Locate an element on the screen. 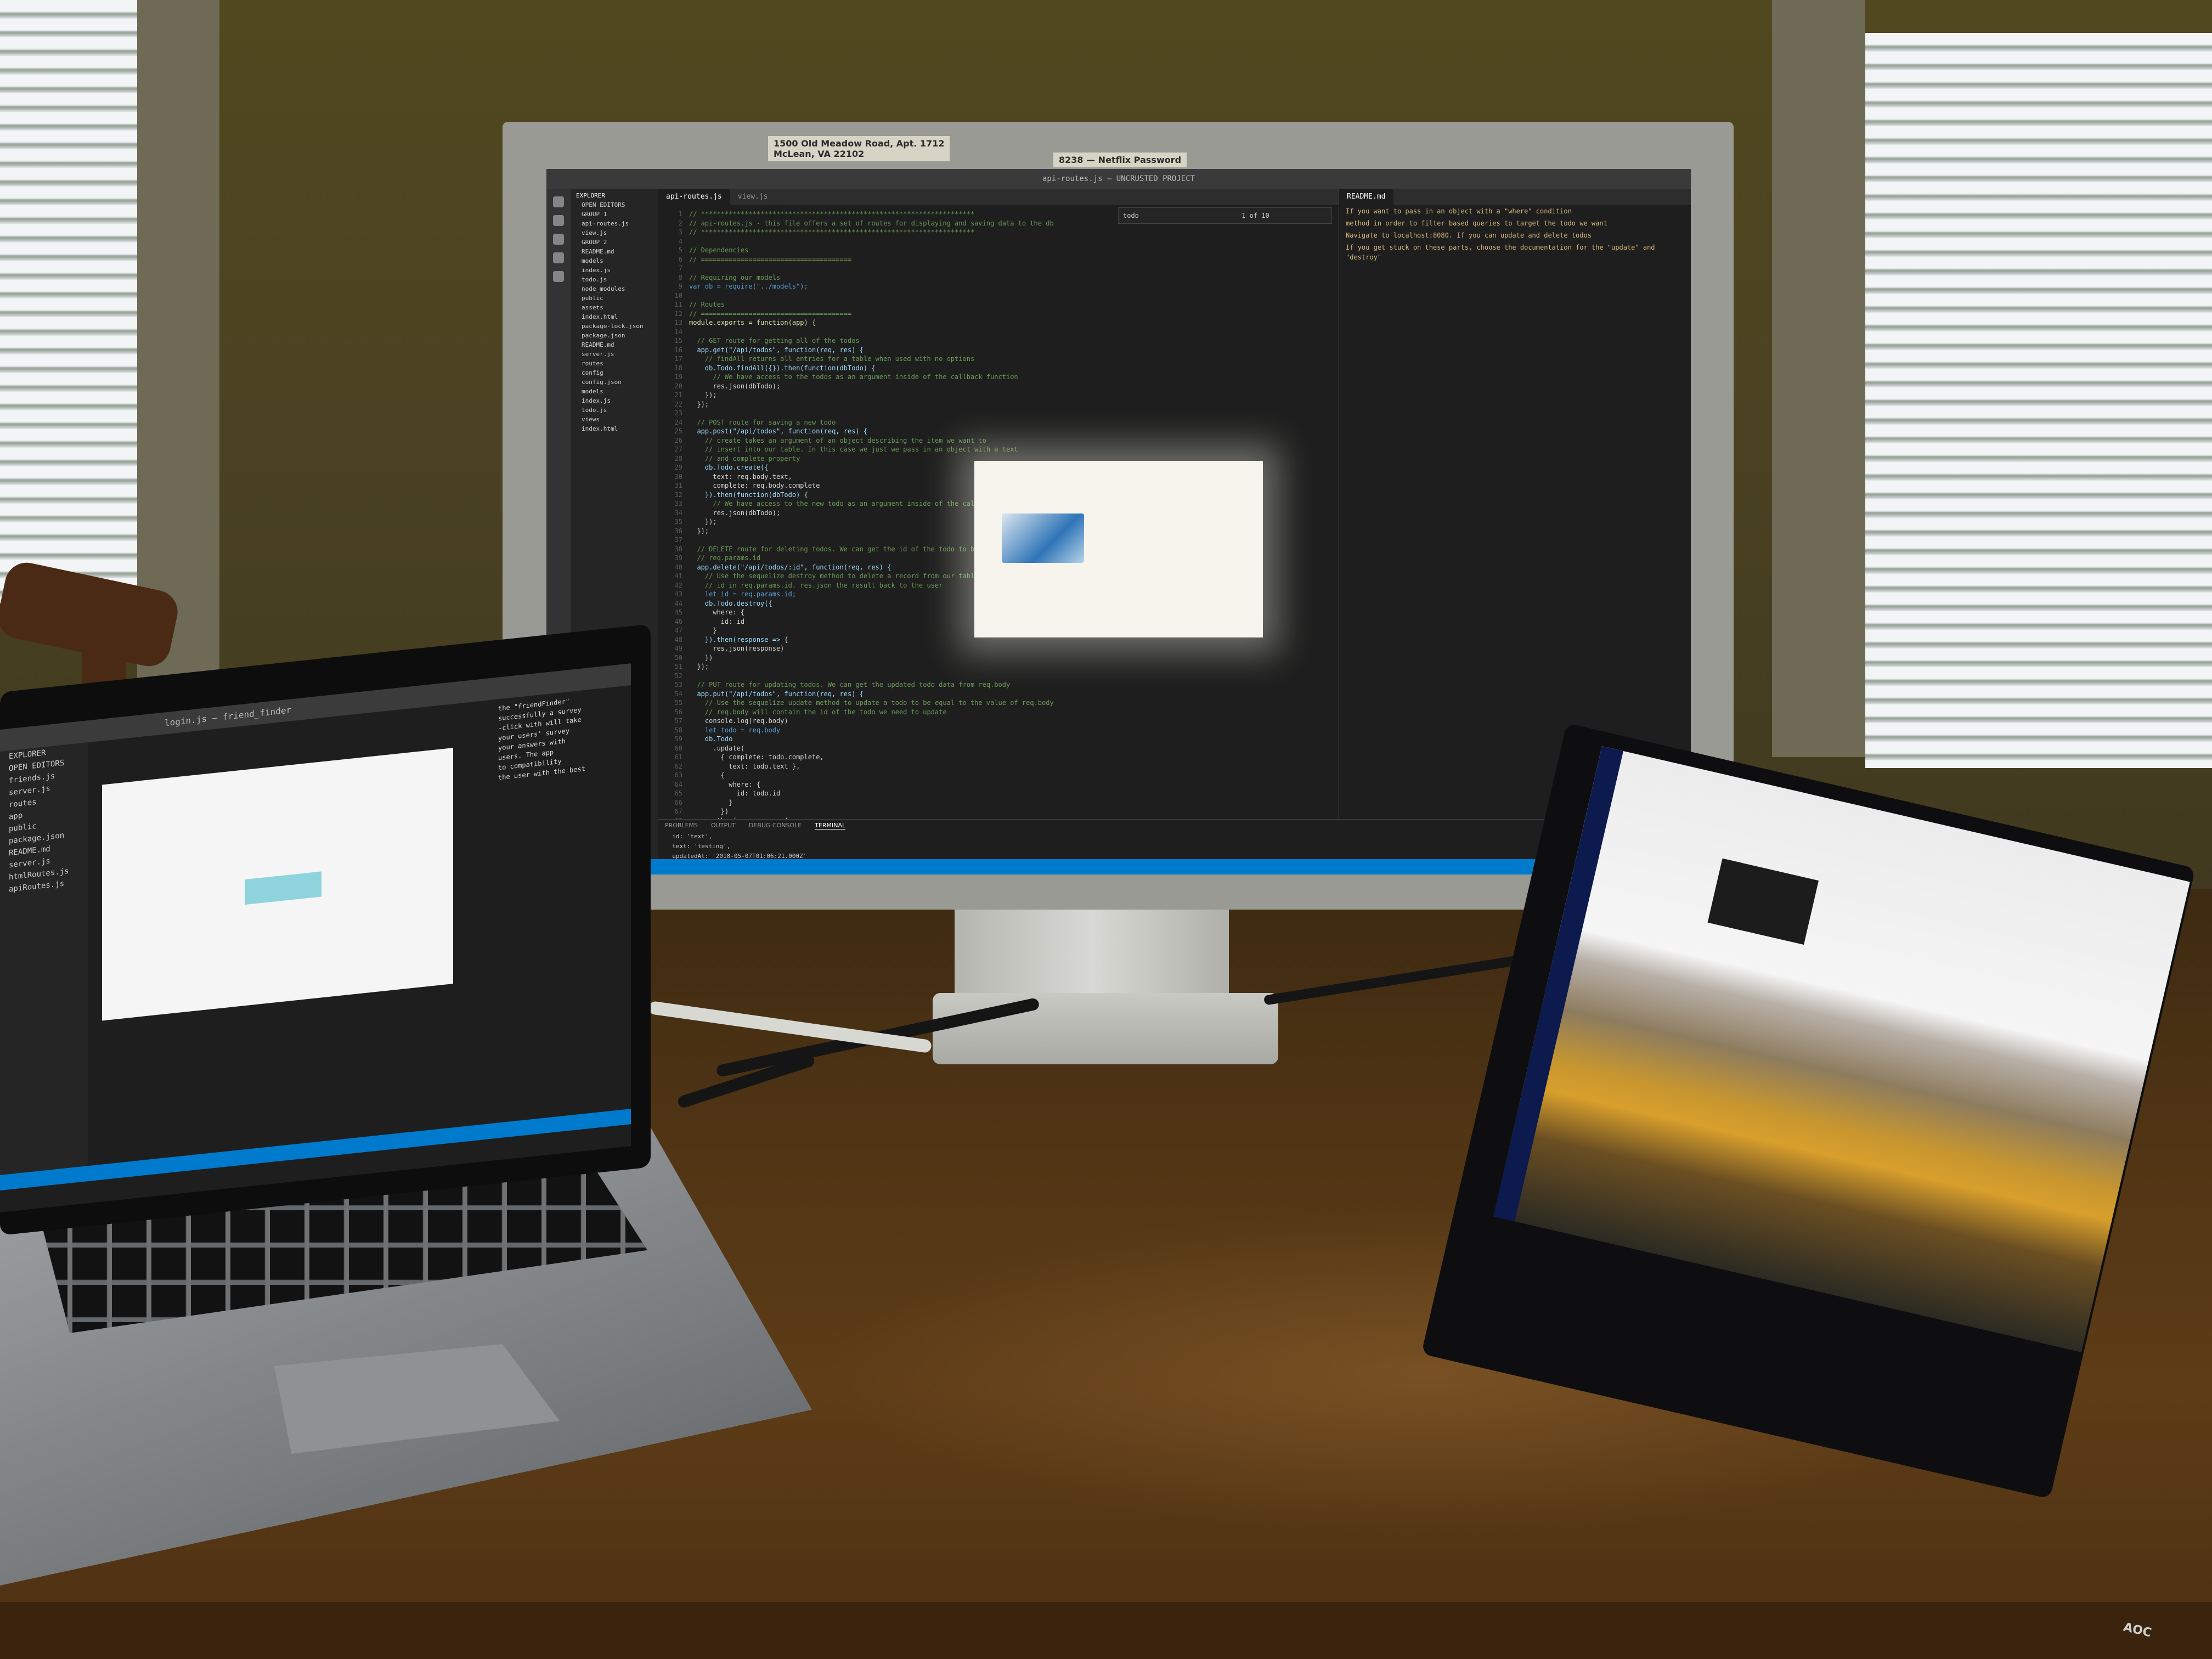 The image size is (2212, 1659). line-number: 7 is located at coordinates (680, 268).